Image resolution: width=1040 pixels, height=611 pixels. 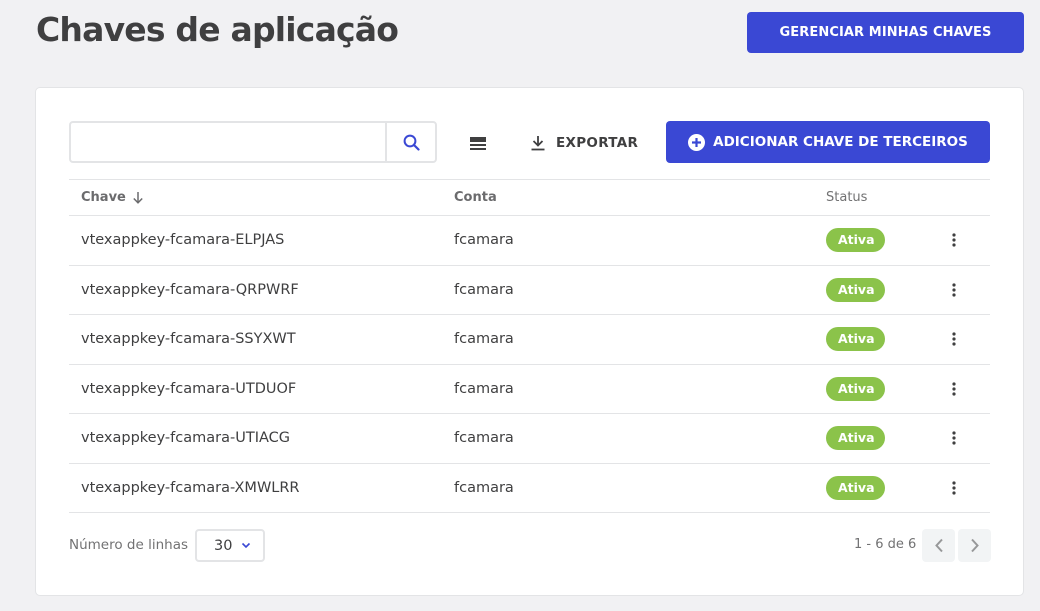 What do you see at coordinates (628, 197) in the screenshot?
I see `column-header-account: Conta` at bounding box center [628, 197].